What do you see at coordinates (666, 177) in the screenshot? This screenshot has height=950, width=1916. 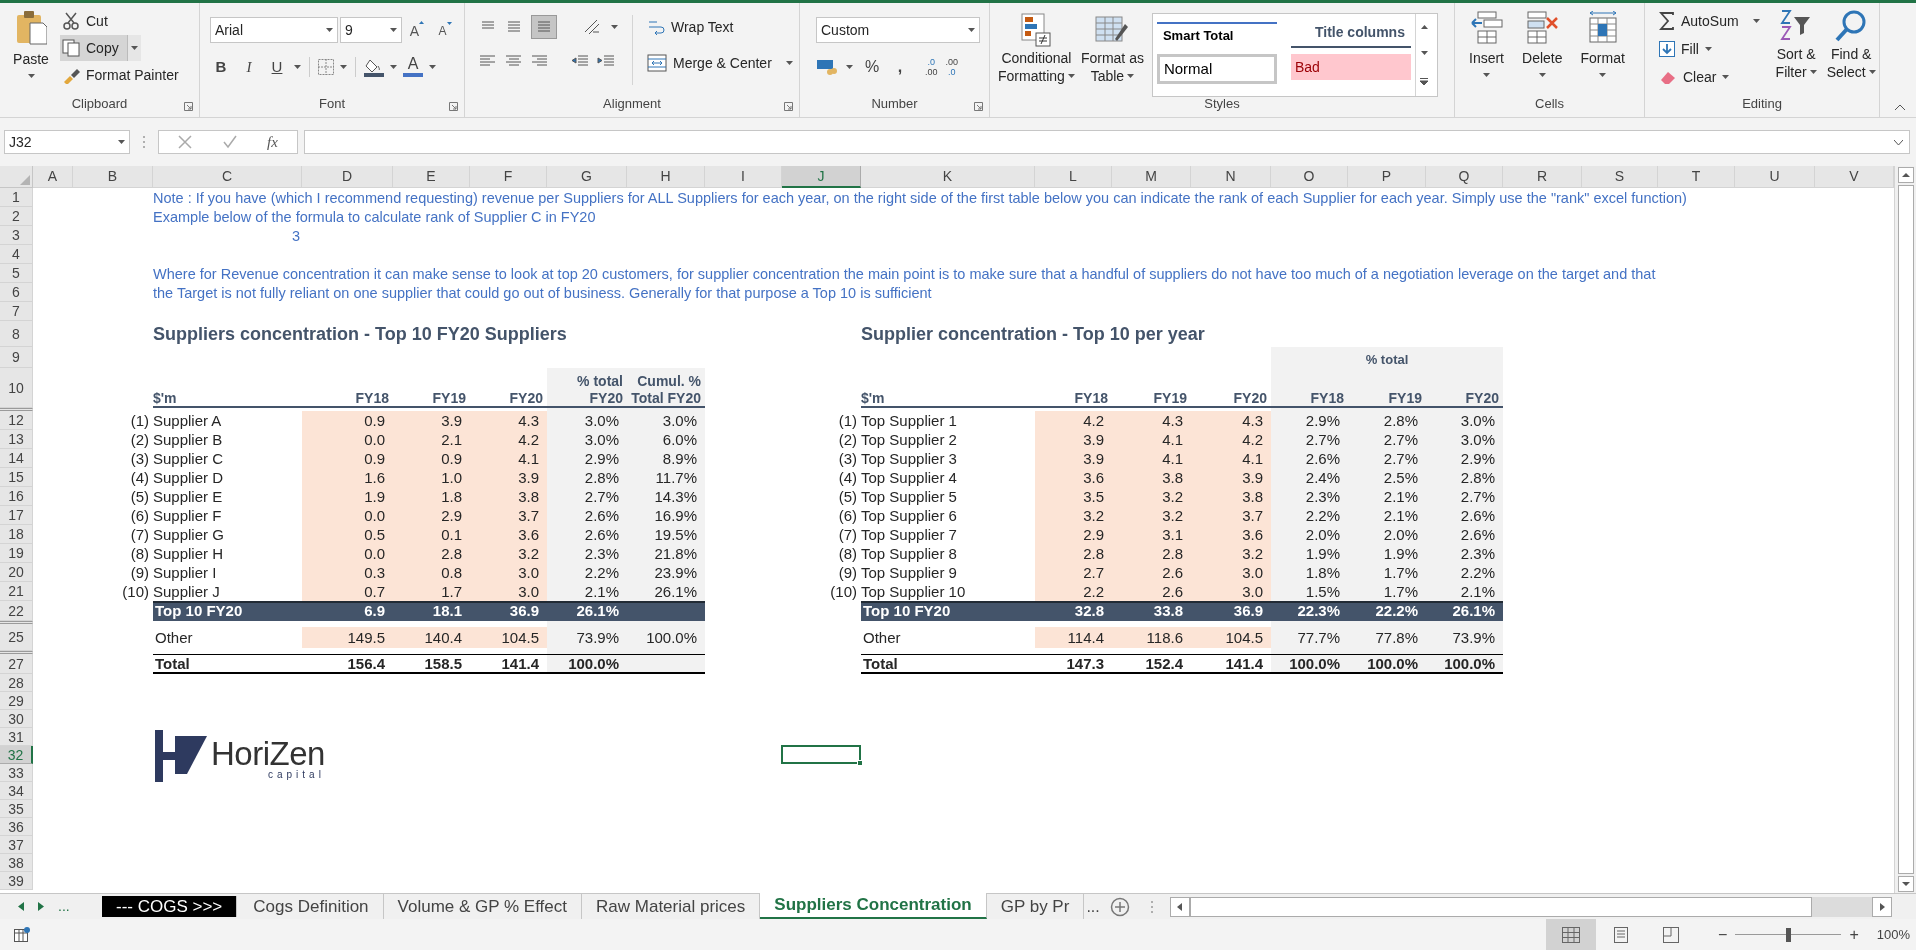 I see `column-header: H` at bounding box center [666, 177].